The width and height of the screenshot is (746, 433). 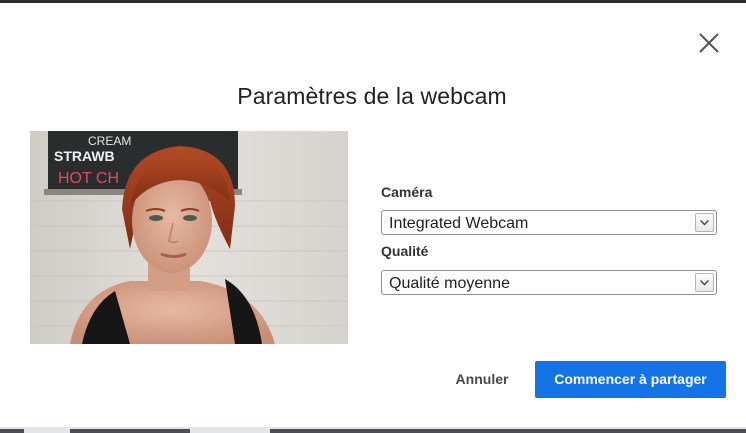 I want to click on window-bottom-edge, so click(x=373, y=430).